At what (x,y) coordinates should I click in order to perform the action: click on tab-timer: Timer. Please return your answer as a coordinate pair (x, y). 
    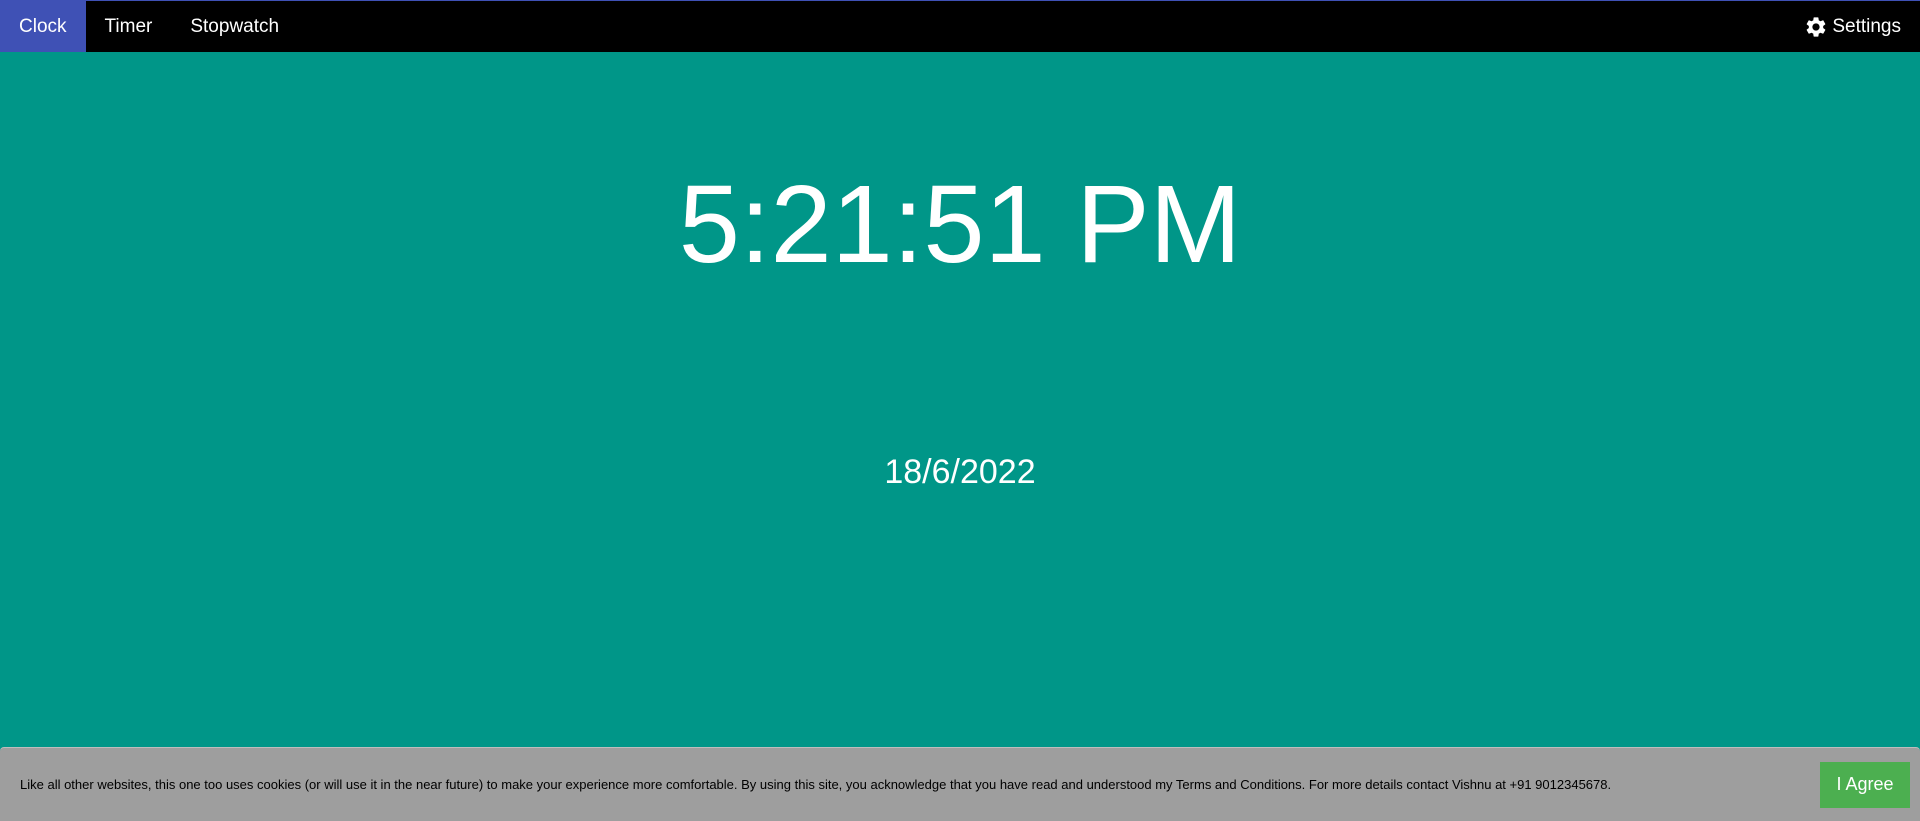
    Looking at the image, I should click on (129, 26).